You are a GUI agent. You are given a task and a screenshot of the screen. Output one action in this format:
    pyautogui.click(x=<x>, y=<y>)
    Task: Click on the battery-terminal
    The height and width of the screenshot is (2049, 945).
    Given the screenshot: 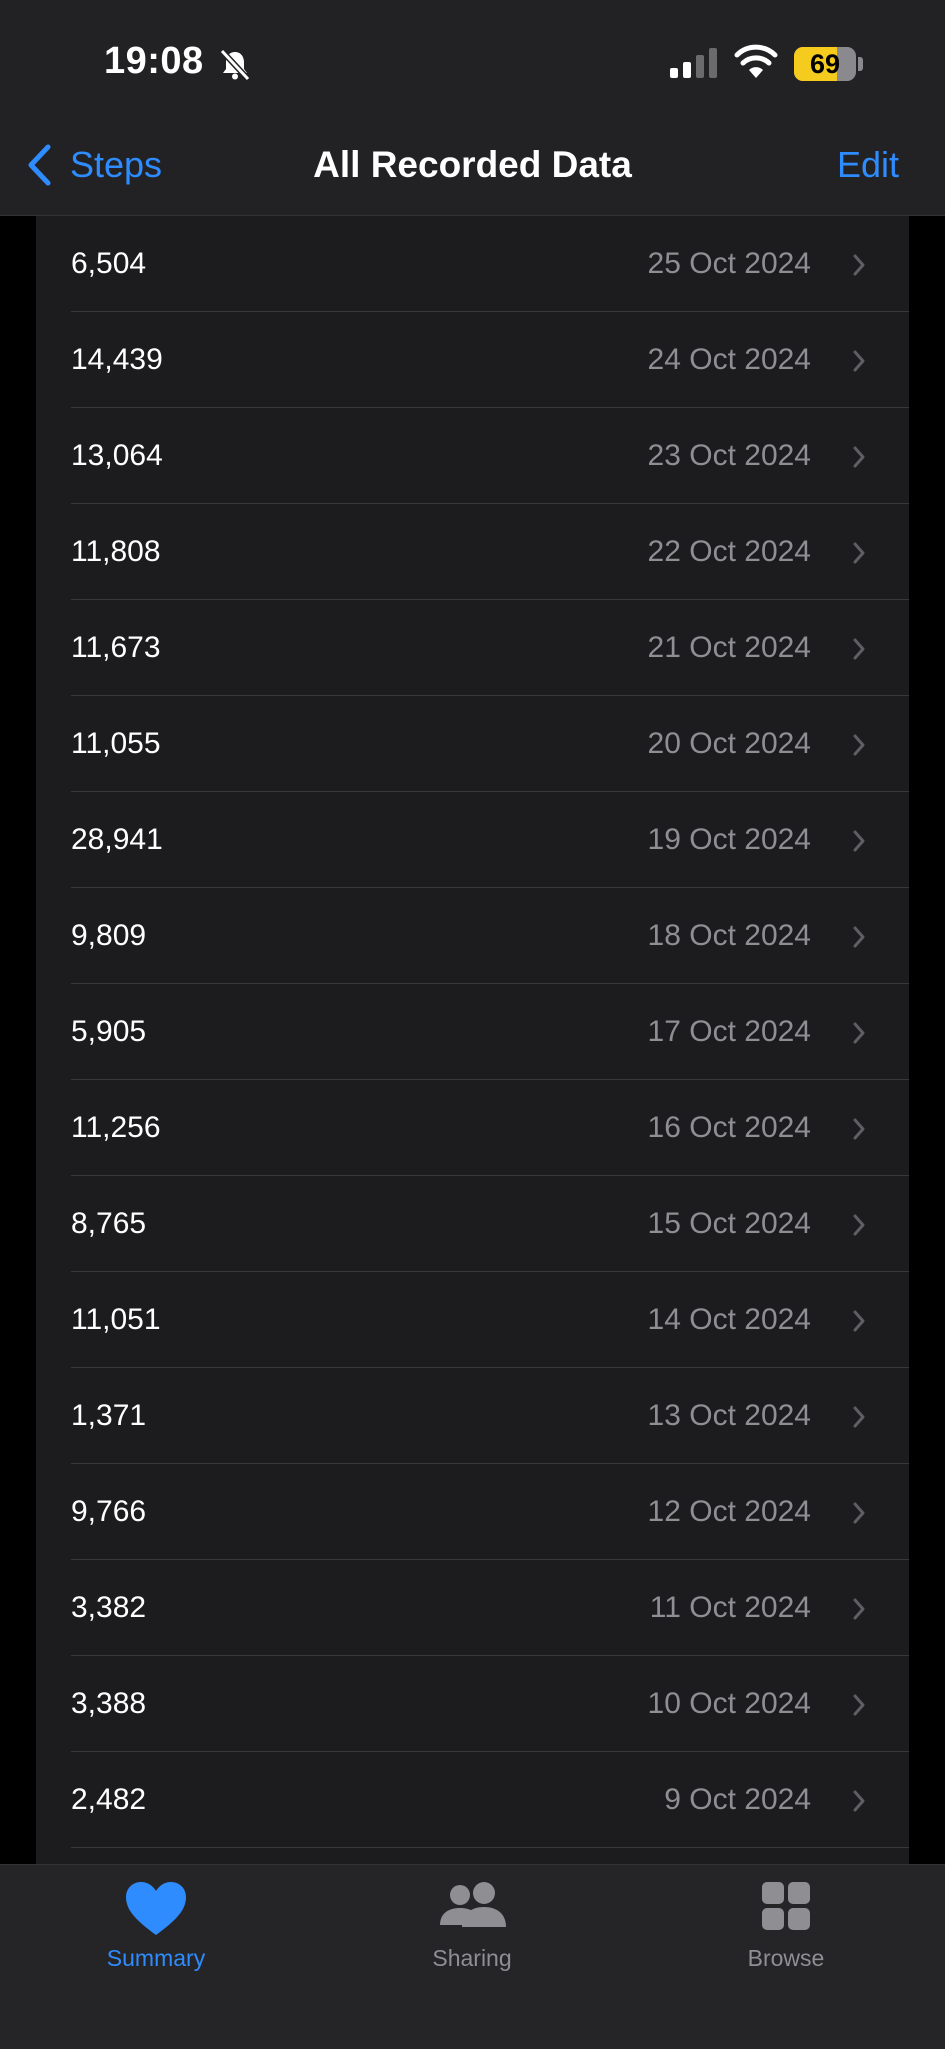 What is the action you would take?
    pyautogui.click(x=860, y=64)
    